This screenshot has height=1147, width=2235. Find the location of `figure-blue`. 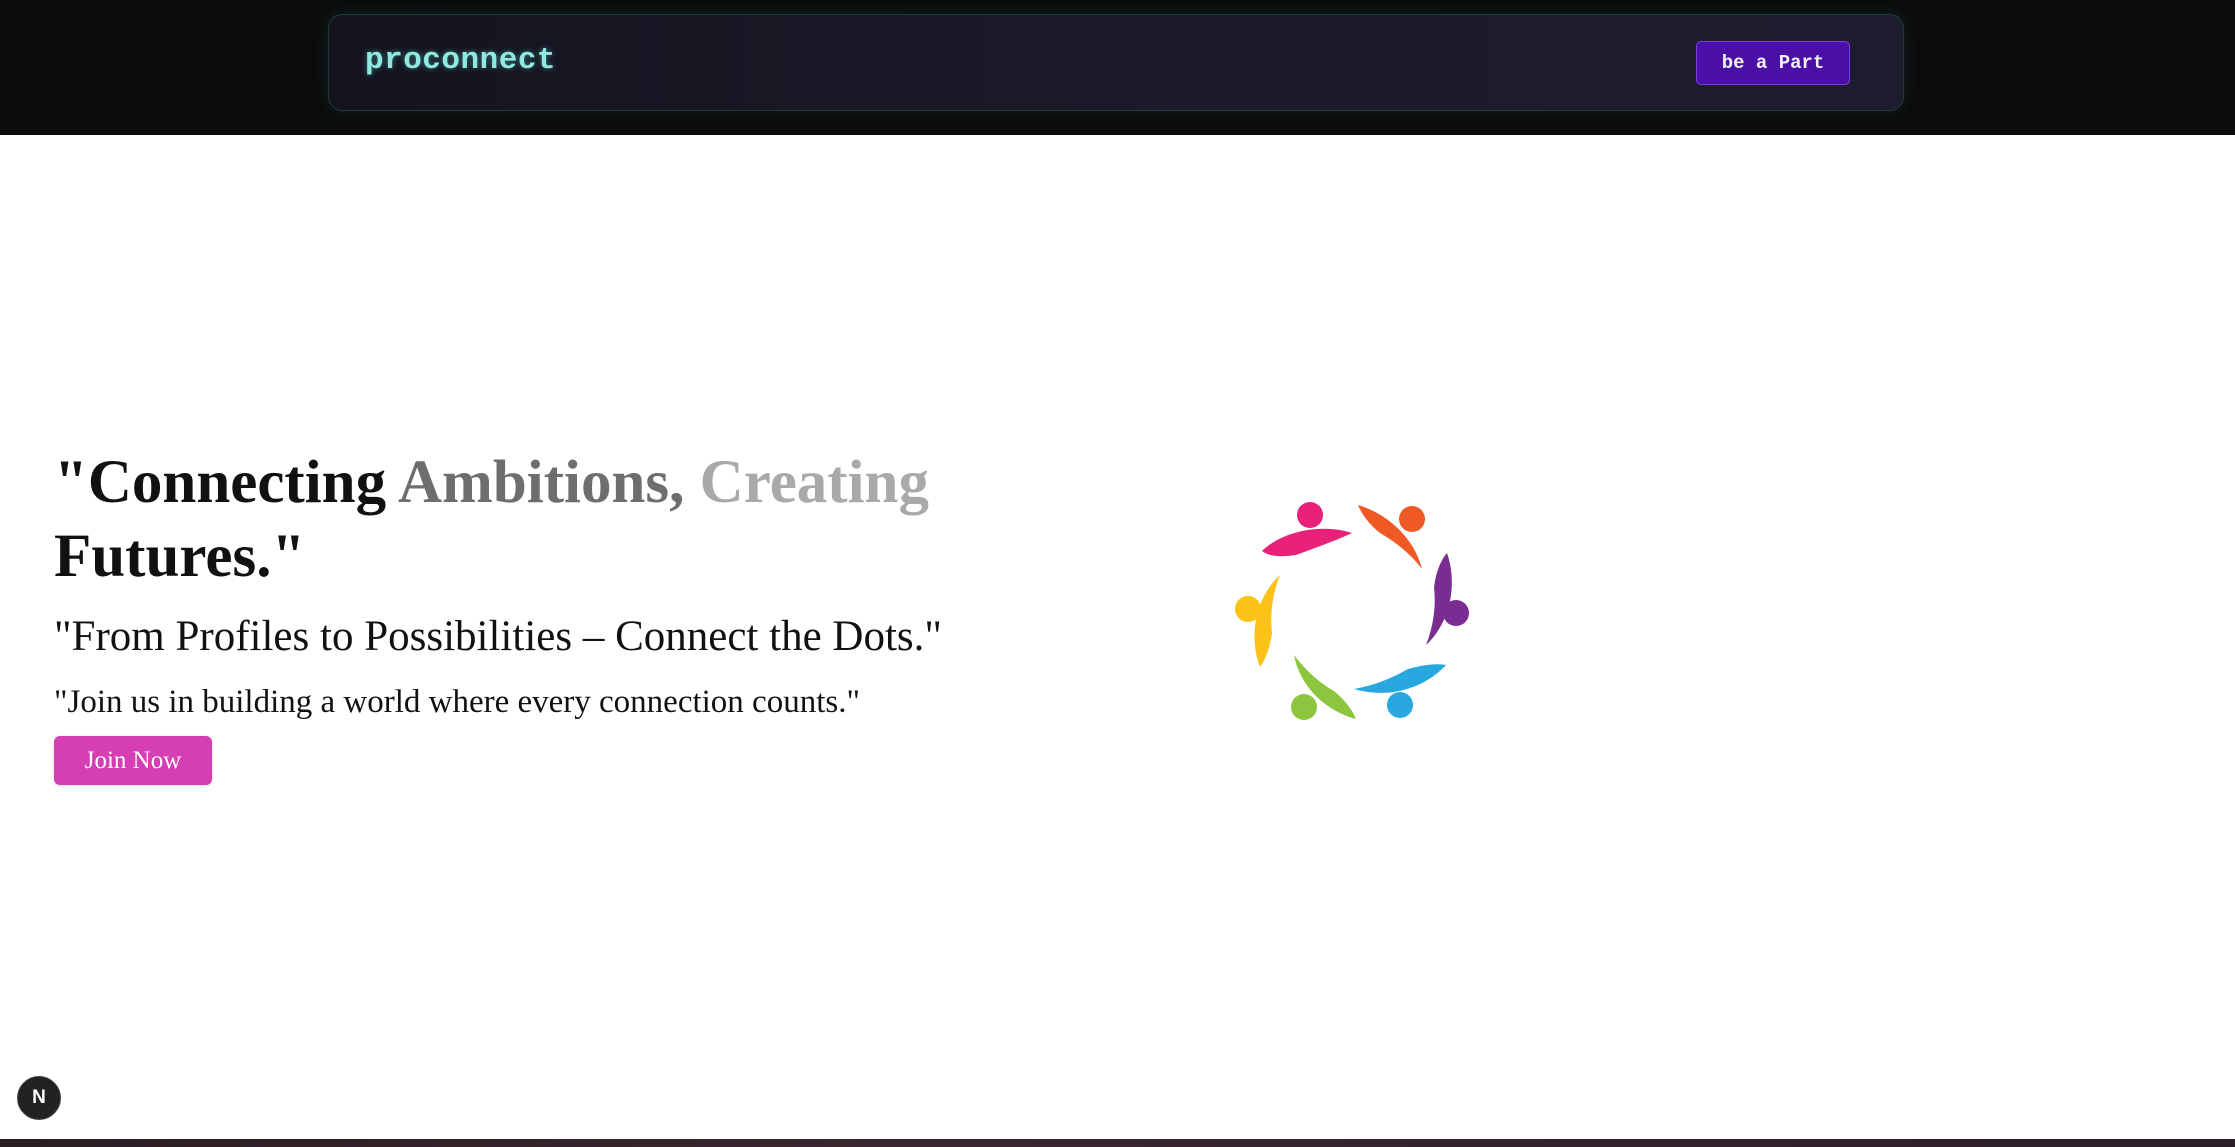

figure-blue is located at coordinates (1400, 691).